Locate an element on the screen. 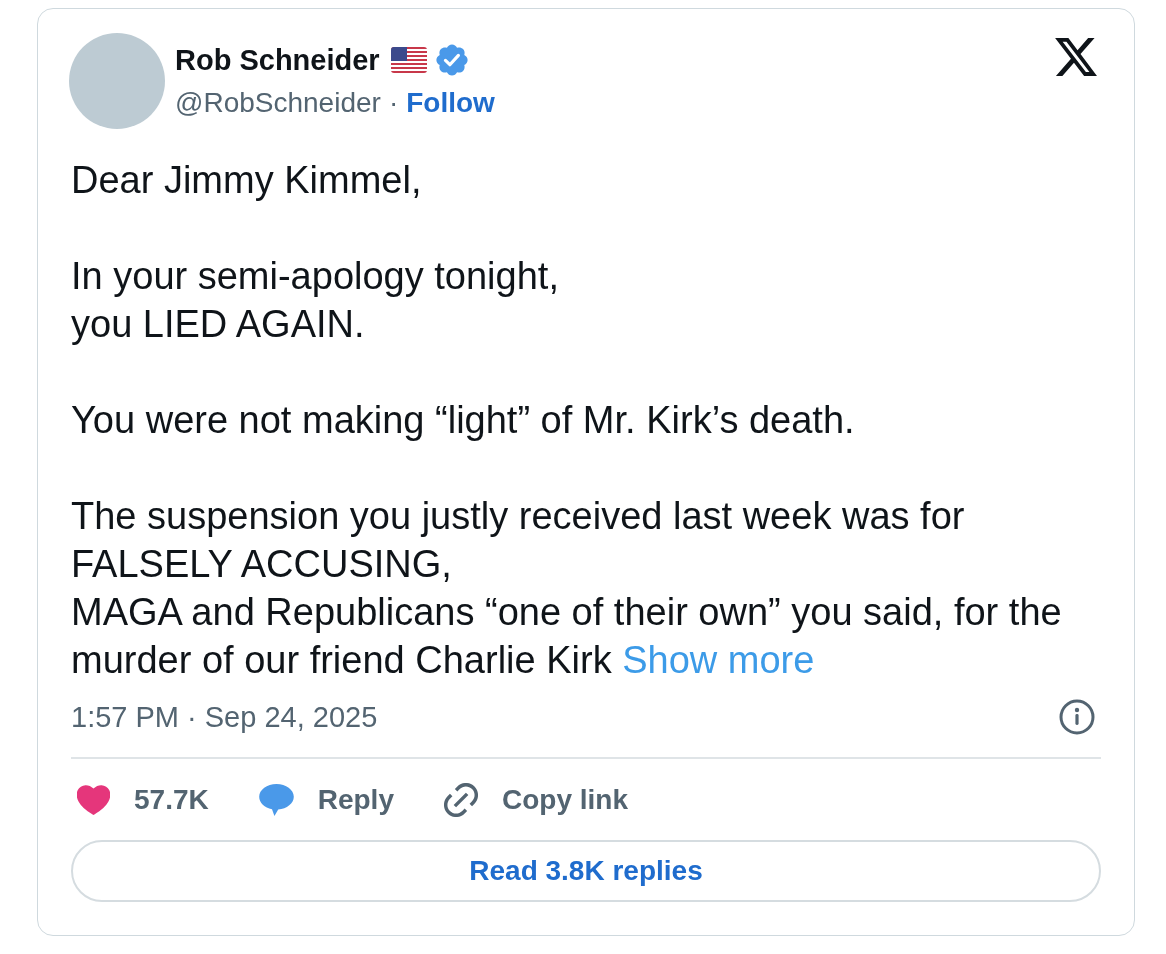 This screenshot has height=954, width=1166. info-icon is located at coordinates (1077, 717).